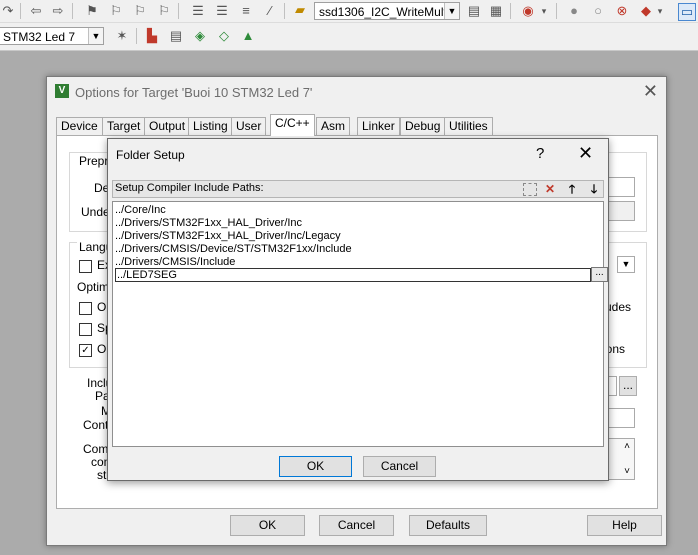 This screenshot has width=698, height=555. Describe the element at coordinates (574, 11) in the screenshot. I see `breakpoint-icon: ●` at that location.